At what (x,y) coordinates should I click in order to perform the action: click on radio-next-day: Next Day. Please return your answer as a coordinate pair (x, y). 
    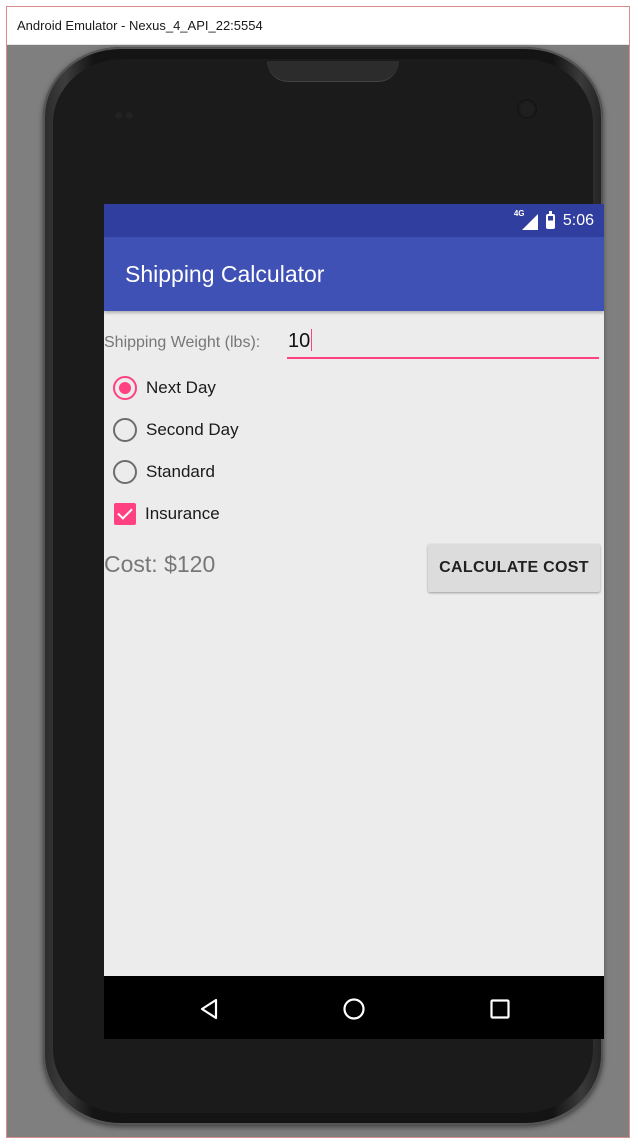
    Looking at the image, I should click on (164, 388).